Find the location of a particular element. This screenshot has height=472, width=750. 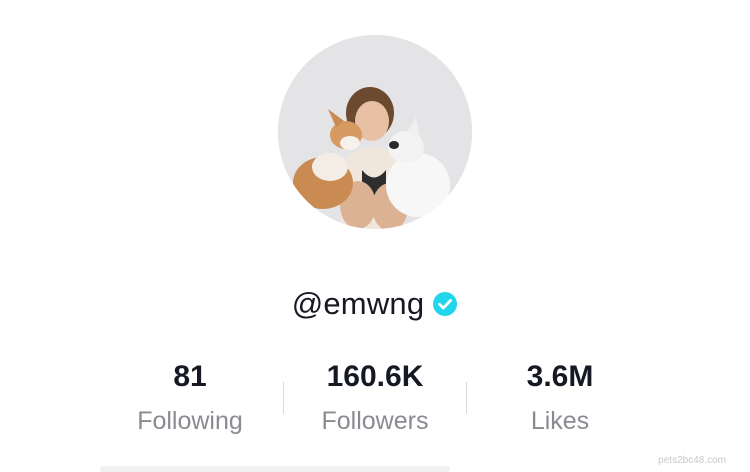

stat-value: 81 is located at coordinates (190, 376).